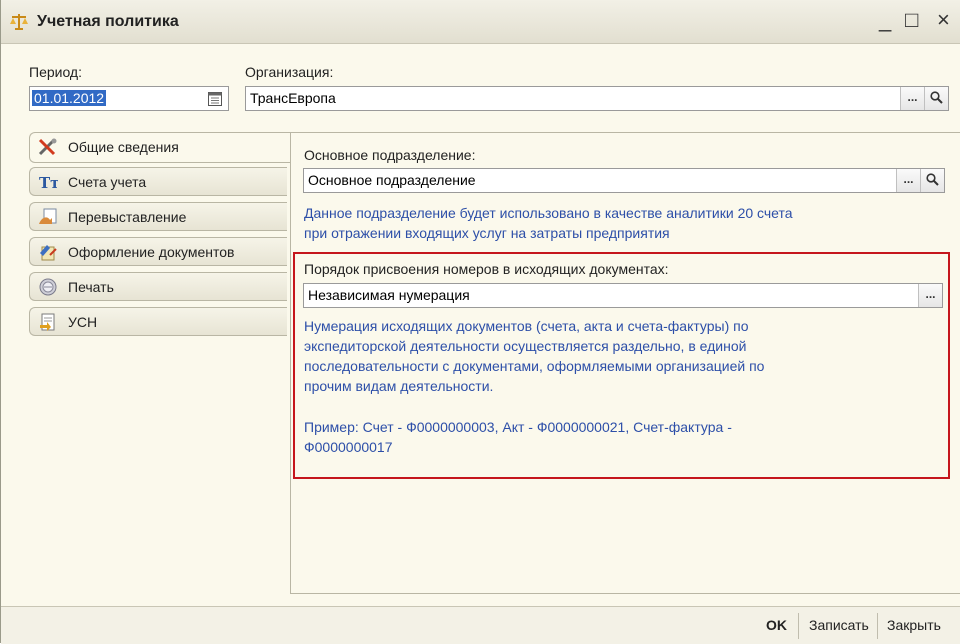  What do you see at coordinates (108, 21) in the screenshot?
I see `window-title: Учетная политика` at bounding box center [108, 21].